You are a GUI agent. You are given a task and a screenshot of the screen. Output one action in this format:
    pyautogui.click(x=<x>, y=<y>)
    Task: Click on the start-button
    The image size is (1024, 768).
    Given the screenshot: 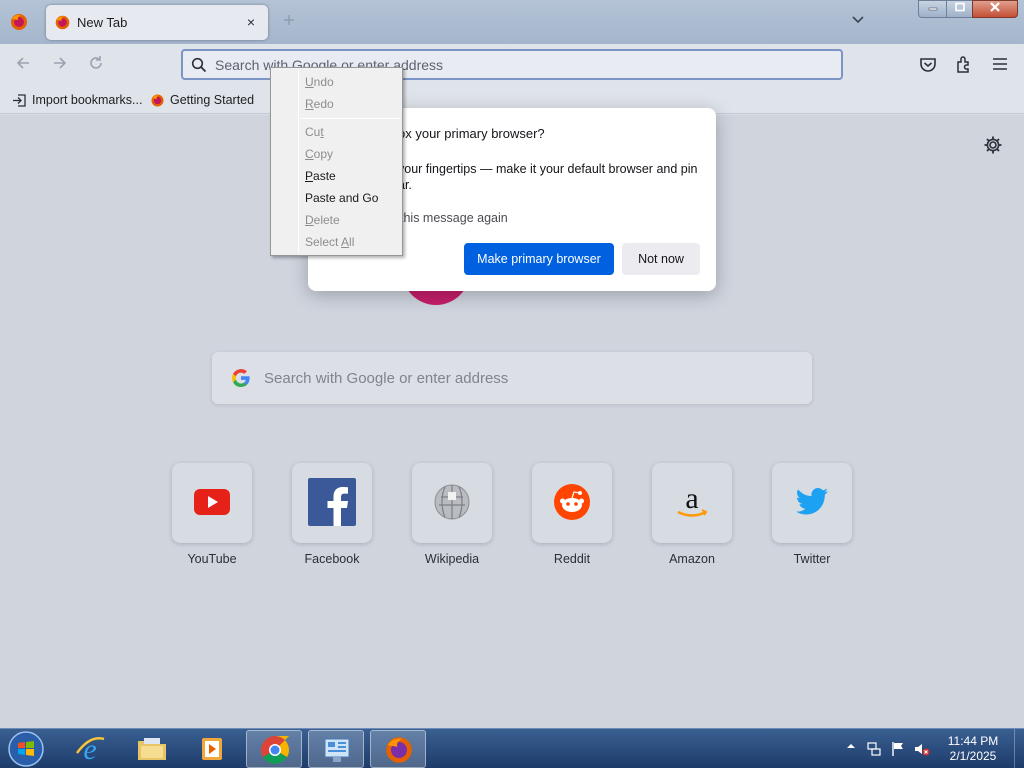 What is the action you would take?
    pyautogui.click(x=26, y=749)
    